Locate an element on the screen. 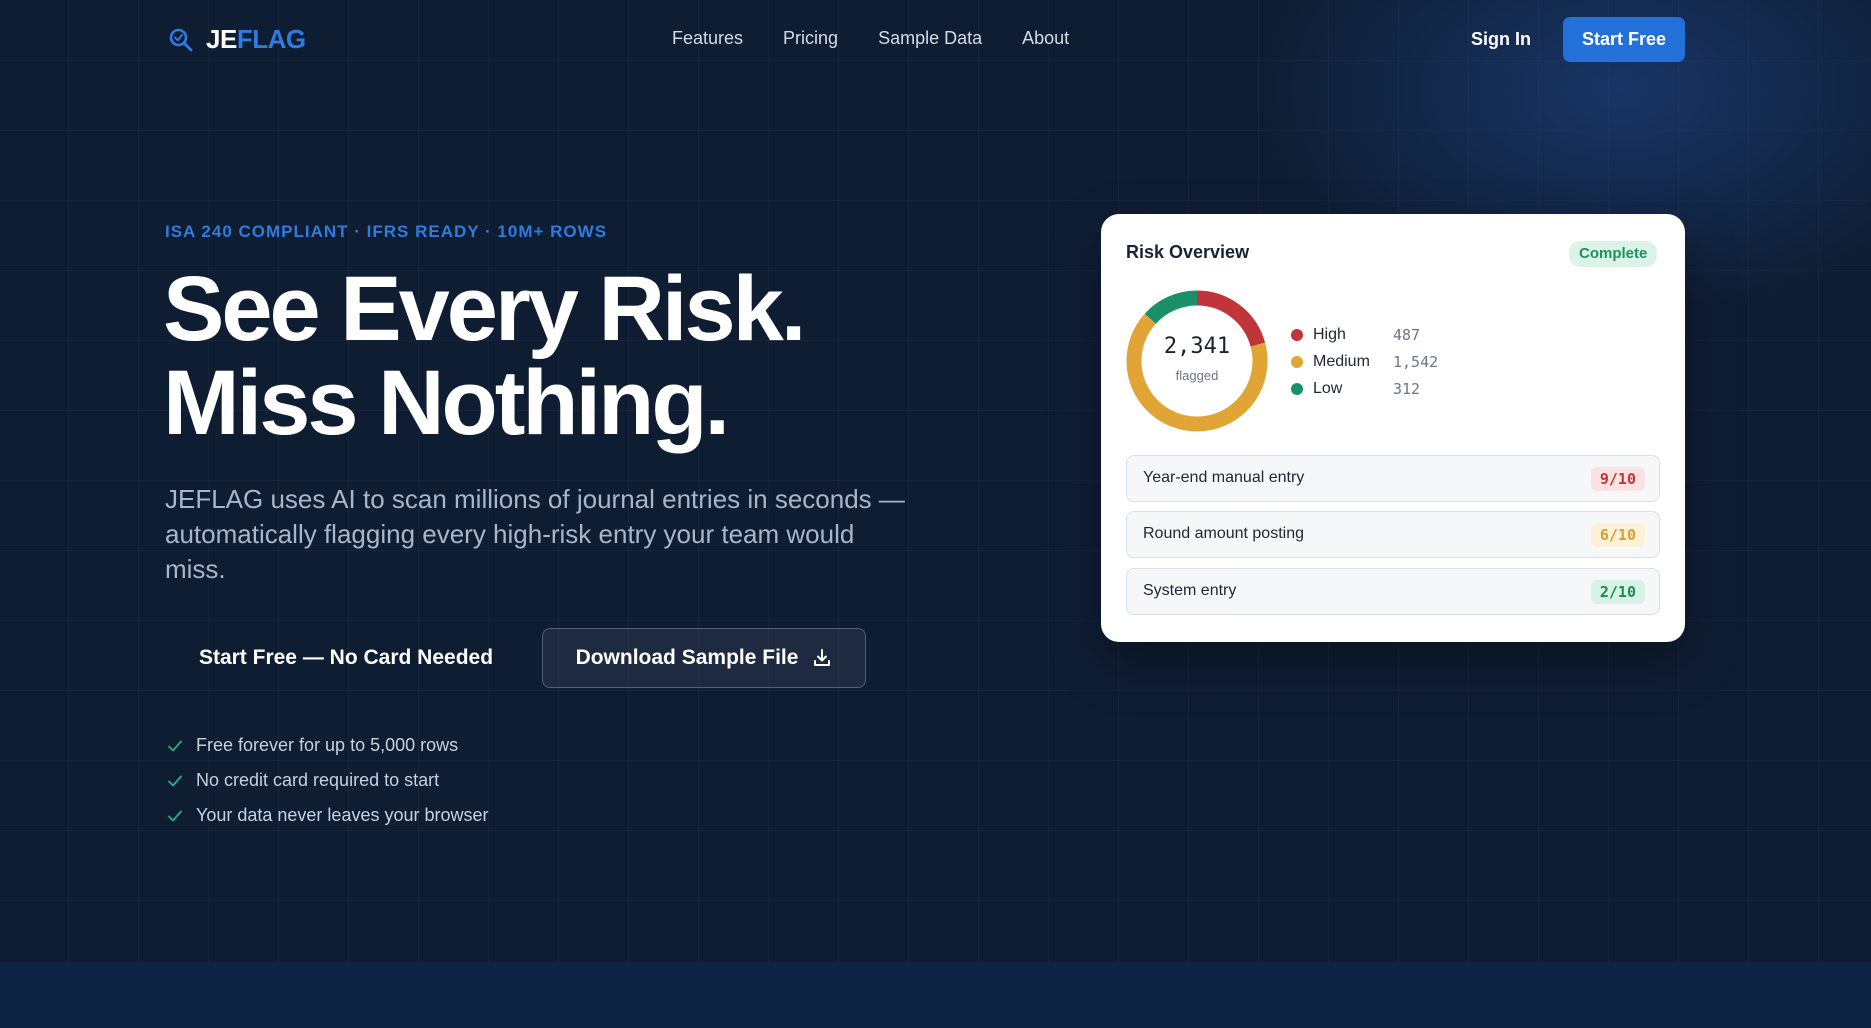  sign-in-link: Sign In is located at coordinates (1501, 39).